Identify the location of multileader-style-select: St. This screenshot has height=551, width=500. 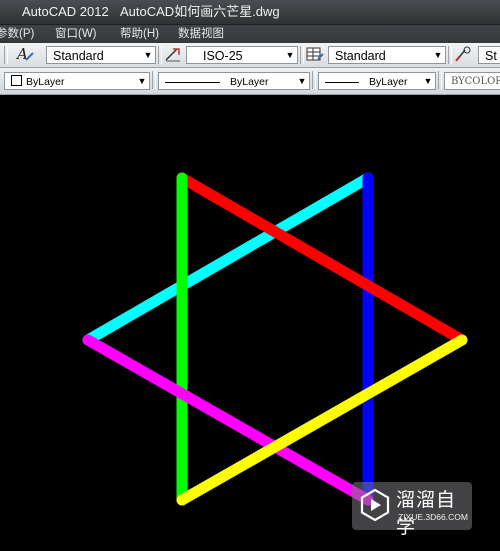
(489, 55).